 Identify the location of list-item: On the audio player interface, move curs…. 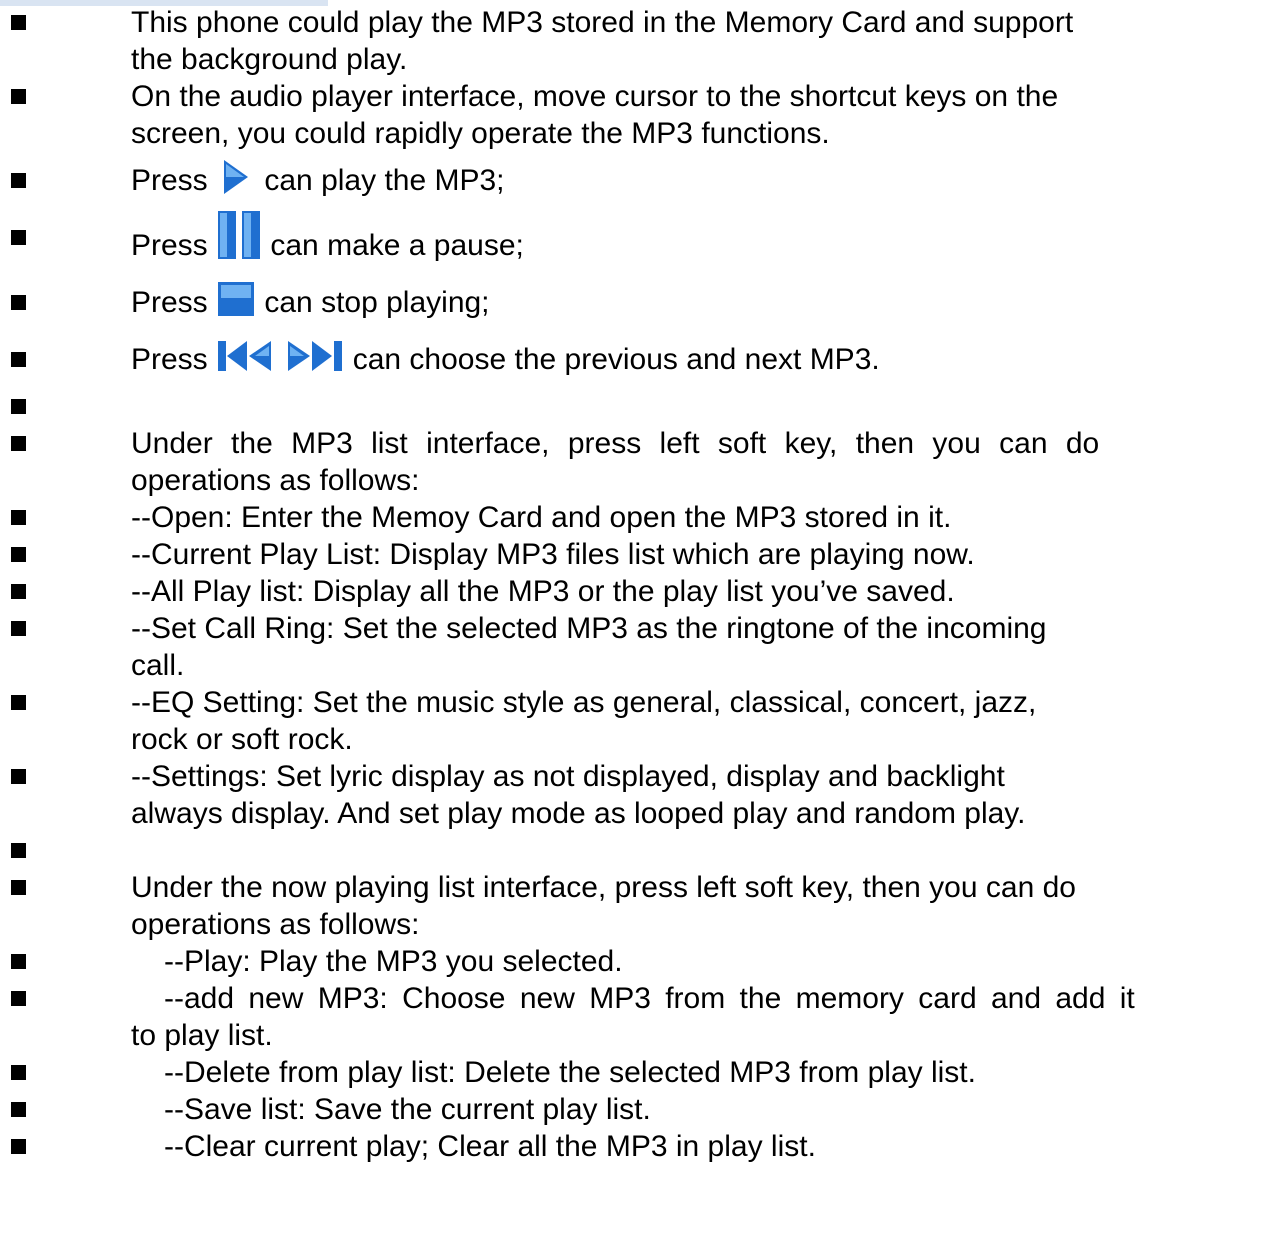
(637, 115).